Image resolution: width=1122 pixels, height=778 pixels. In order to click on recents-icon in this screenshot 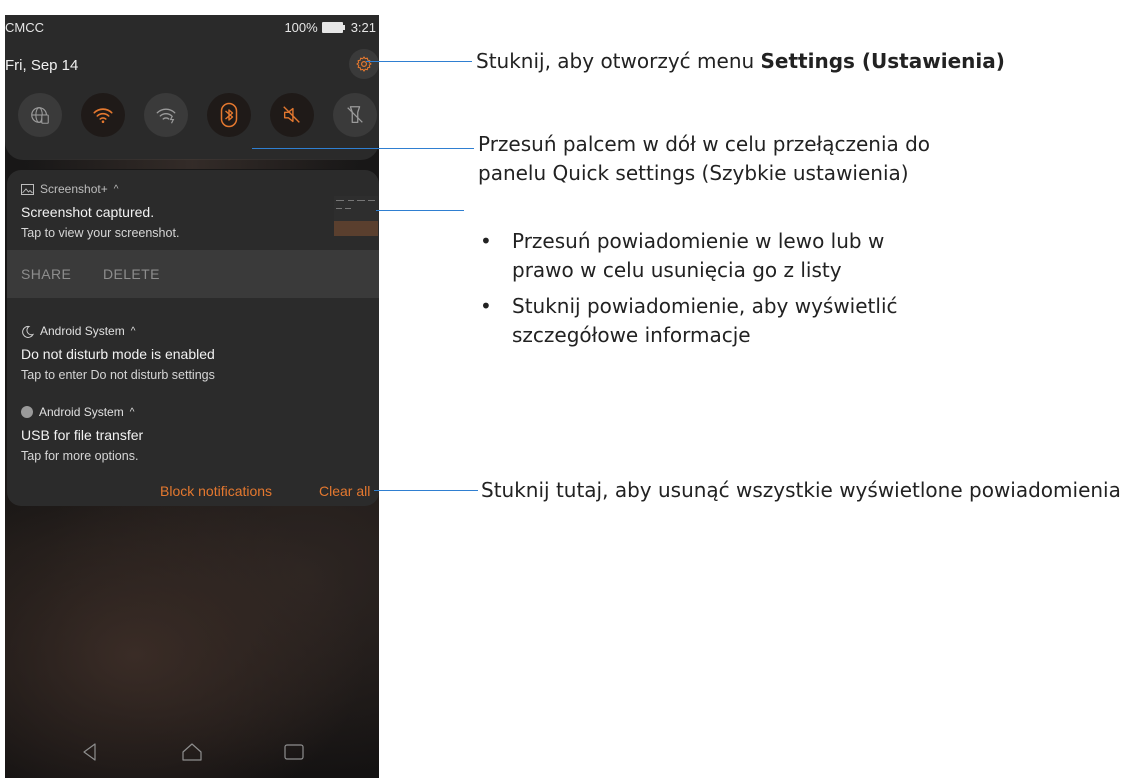, I will do `click(294, 751)`.